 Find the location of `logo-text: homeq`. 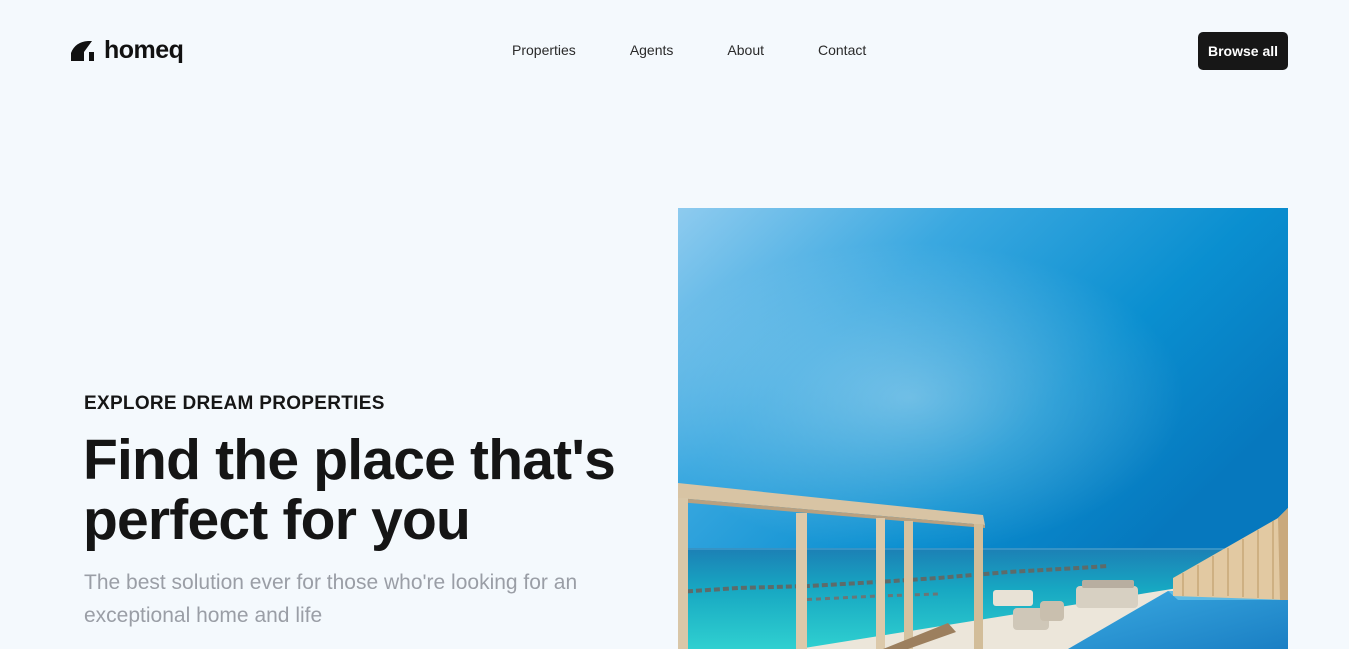

logo-text: homeq is located at coordinates (144, 50).